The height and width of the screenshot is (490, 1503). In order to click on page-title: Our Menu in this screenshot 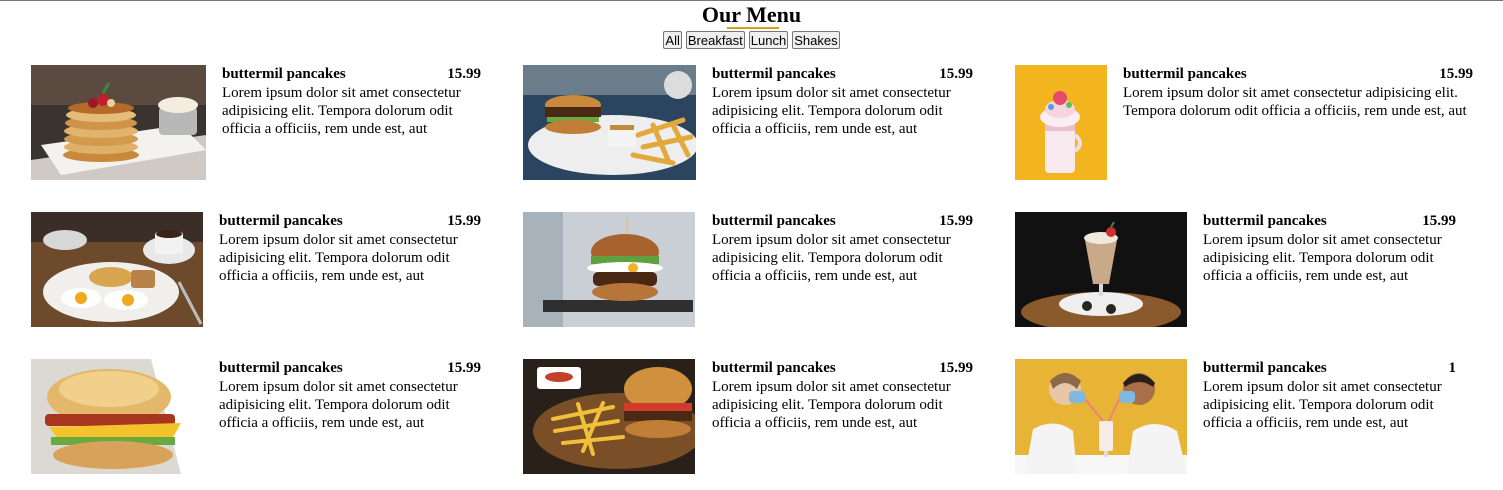, I will do `click(751, 14)`.